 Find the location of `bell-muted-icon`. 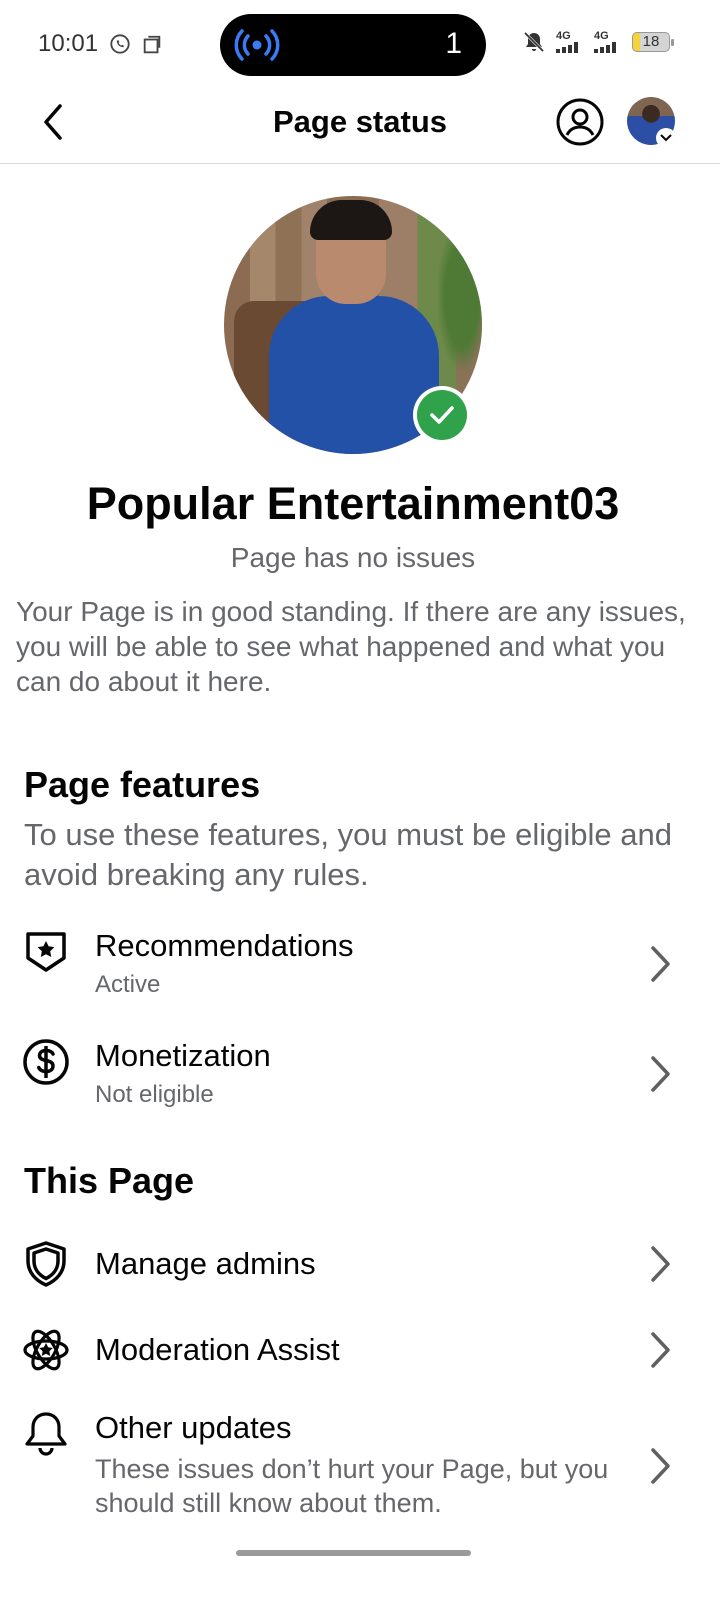

bell-muted-icon is located at coordinates (534, 42).